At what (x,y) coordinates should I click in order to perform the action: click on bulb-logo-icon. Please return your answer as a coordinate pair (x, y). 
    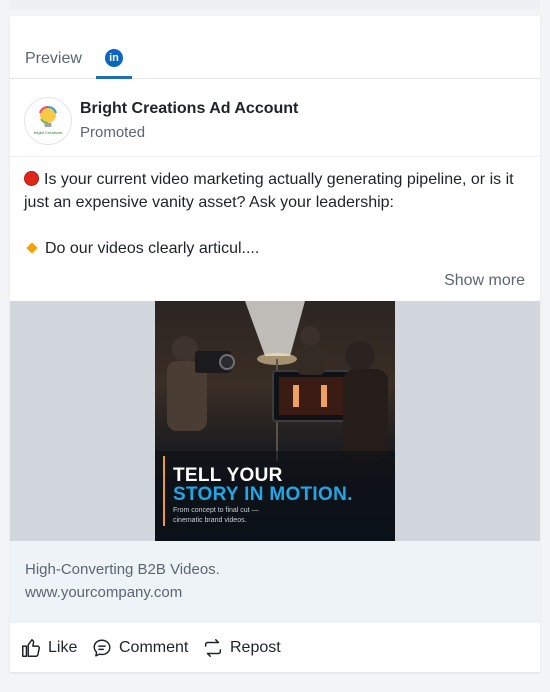
    Looking at the image, I should click on (48, 116).